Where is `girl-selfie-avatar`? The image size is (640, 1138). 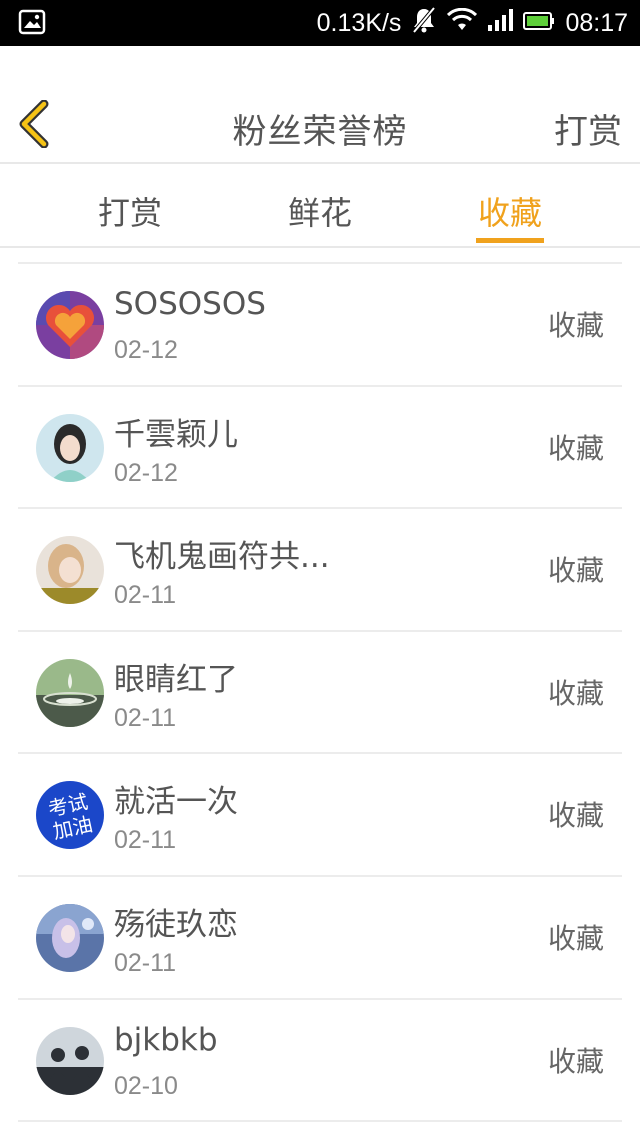 girl-selfie-avatar is located at coordinates (70, 570).